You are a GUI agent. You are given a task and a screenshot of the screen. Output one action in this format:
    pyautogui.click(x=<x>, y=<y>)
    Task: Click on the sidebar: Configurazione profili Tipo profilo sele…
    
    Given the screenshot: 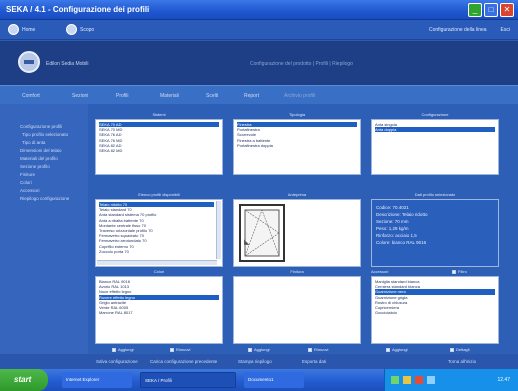 What is the action you would take?
    pyautogui.click(x=44, y=229)
    